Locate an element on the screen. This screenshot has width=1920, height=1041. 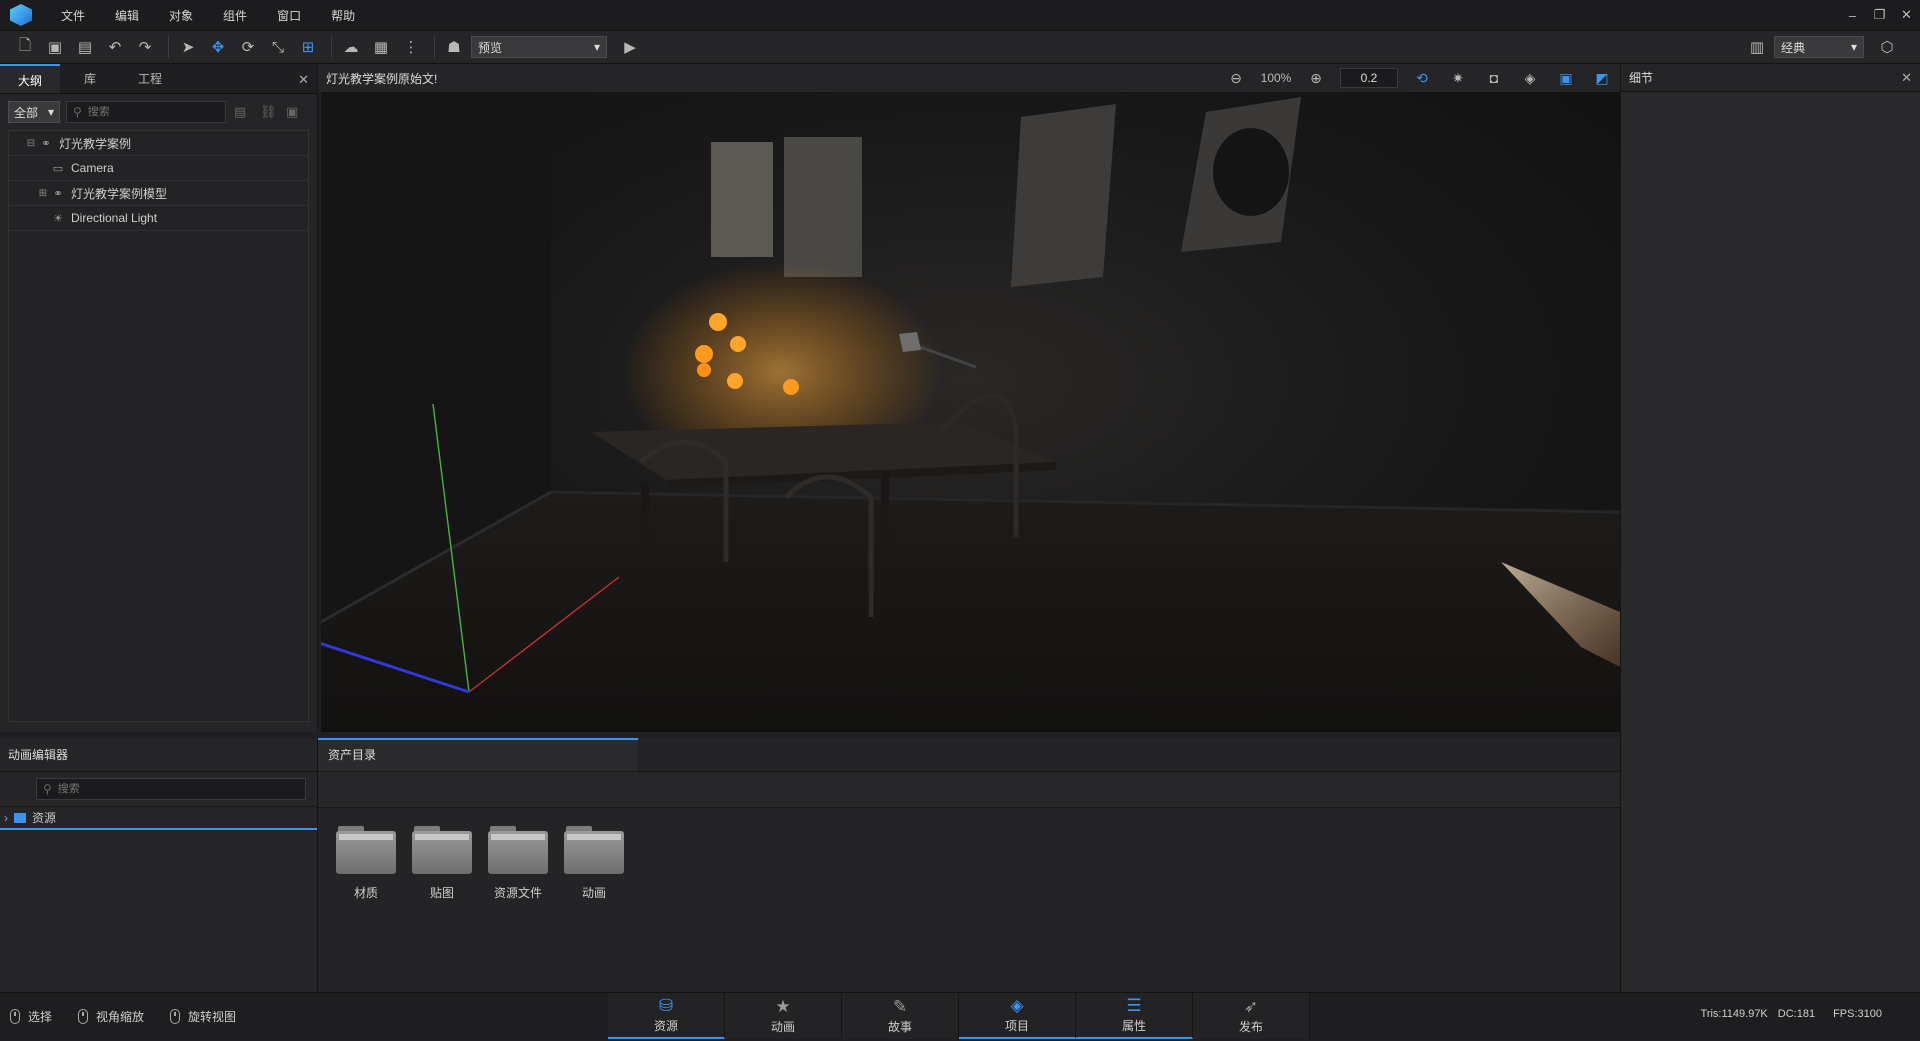
snap-grid-icon: ⋮ is located at coordinates (411, 47).